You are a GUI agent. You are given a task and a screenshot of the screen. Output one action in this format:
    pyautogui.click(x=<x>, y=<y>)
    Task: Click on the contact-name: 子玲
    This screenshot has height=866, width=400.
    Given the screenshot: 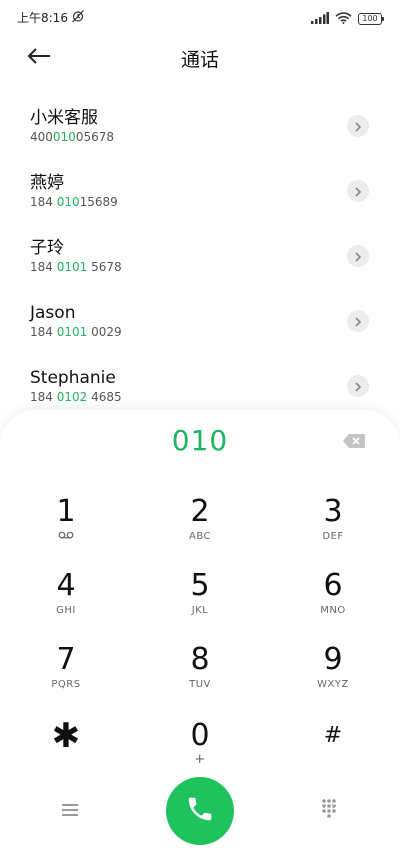 What is the action you would take?
    pyautogui.click(x=47, y=248)
    